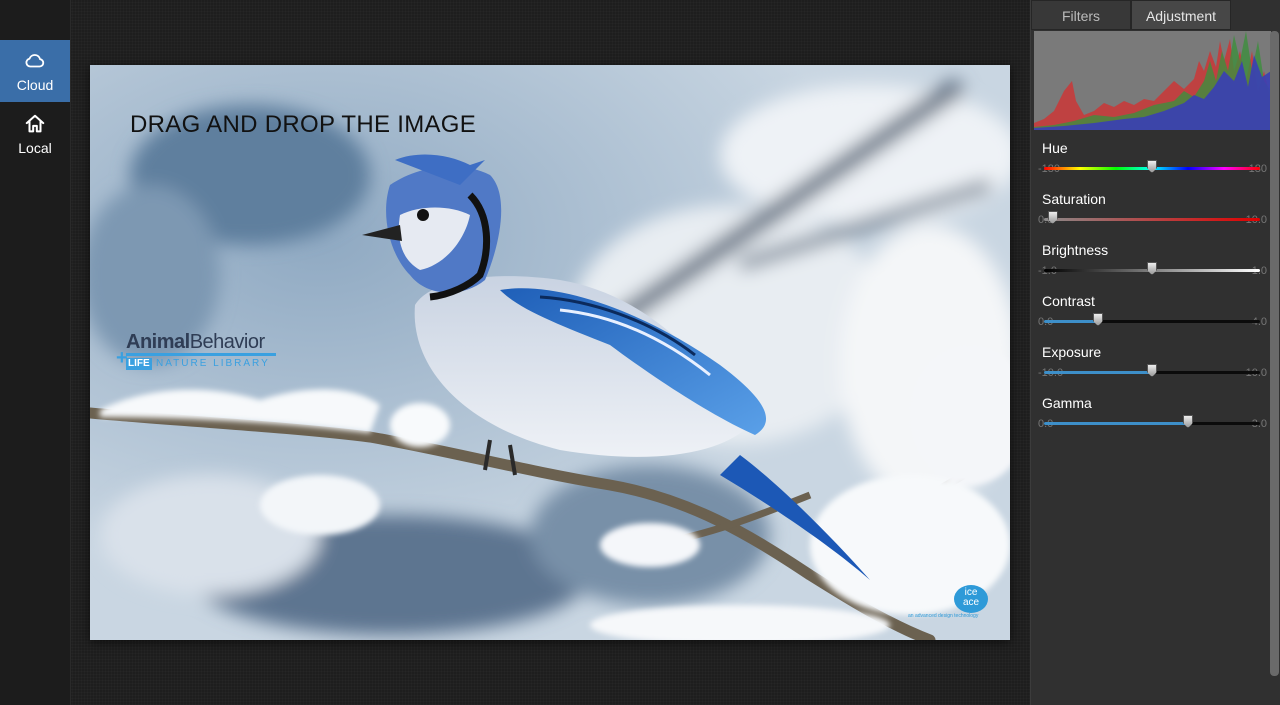 The width and height of the screenshot is (1280, 705). What do you see at coordinates (35, 84) in the screenshot?
I see `cloud-label: Cloud` at bounding box center [35, 84].